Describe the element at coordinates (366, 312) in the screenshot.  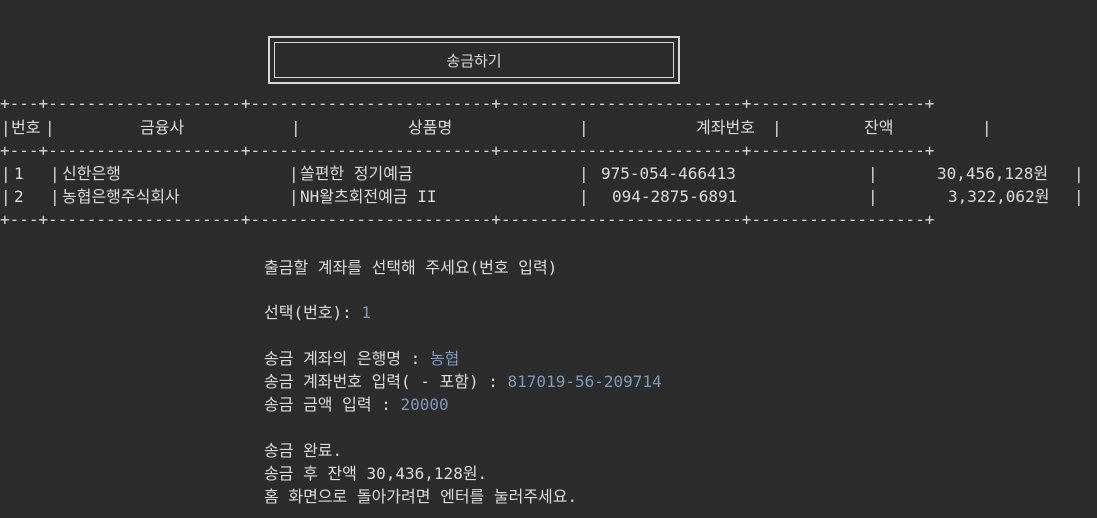
I see `select-input: 1` at that location.